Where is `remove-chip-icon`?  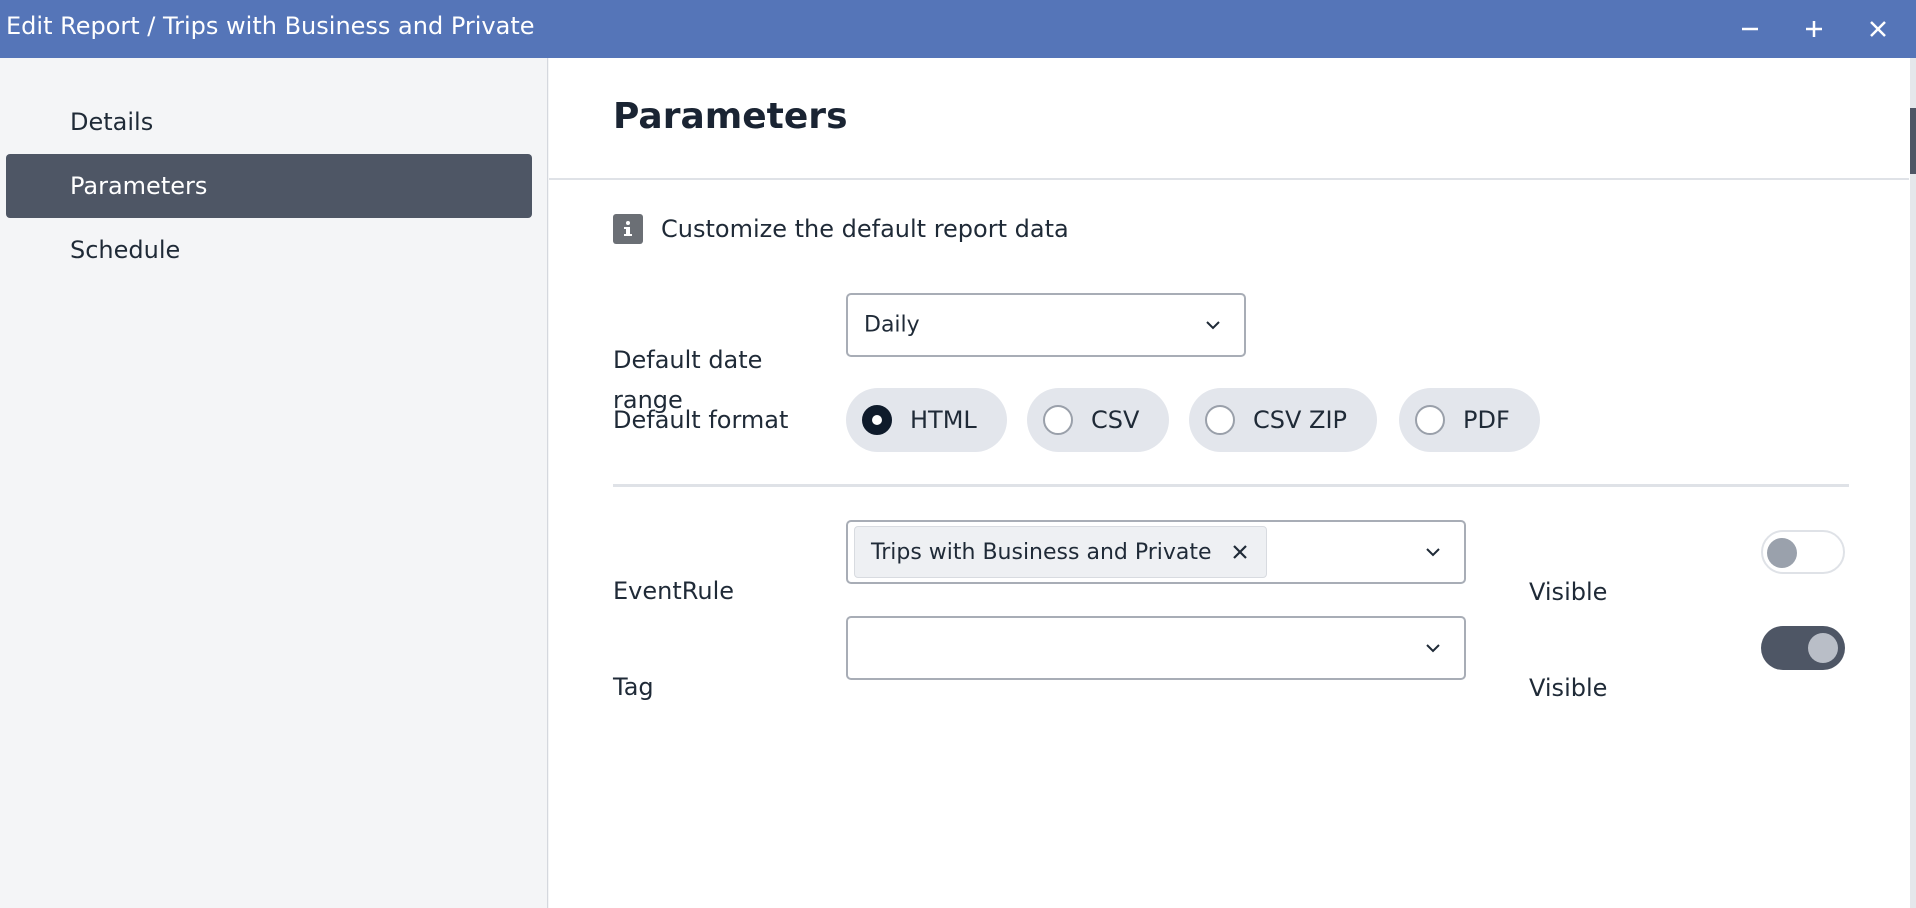 remove-chip-icon is located at coordinates (1240, 552).